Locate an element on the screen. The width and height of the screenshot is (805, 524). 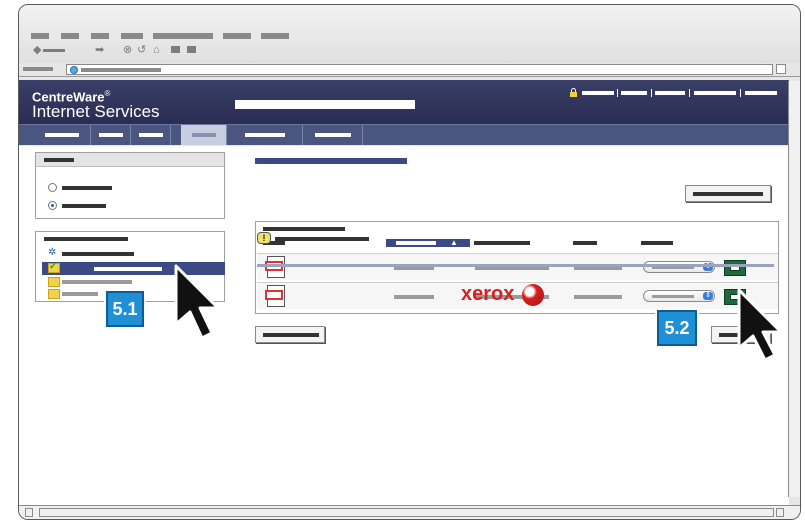
sort-ascending-icon: ▲ is located at coordinates (454, 242).